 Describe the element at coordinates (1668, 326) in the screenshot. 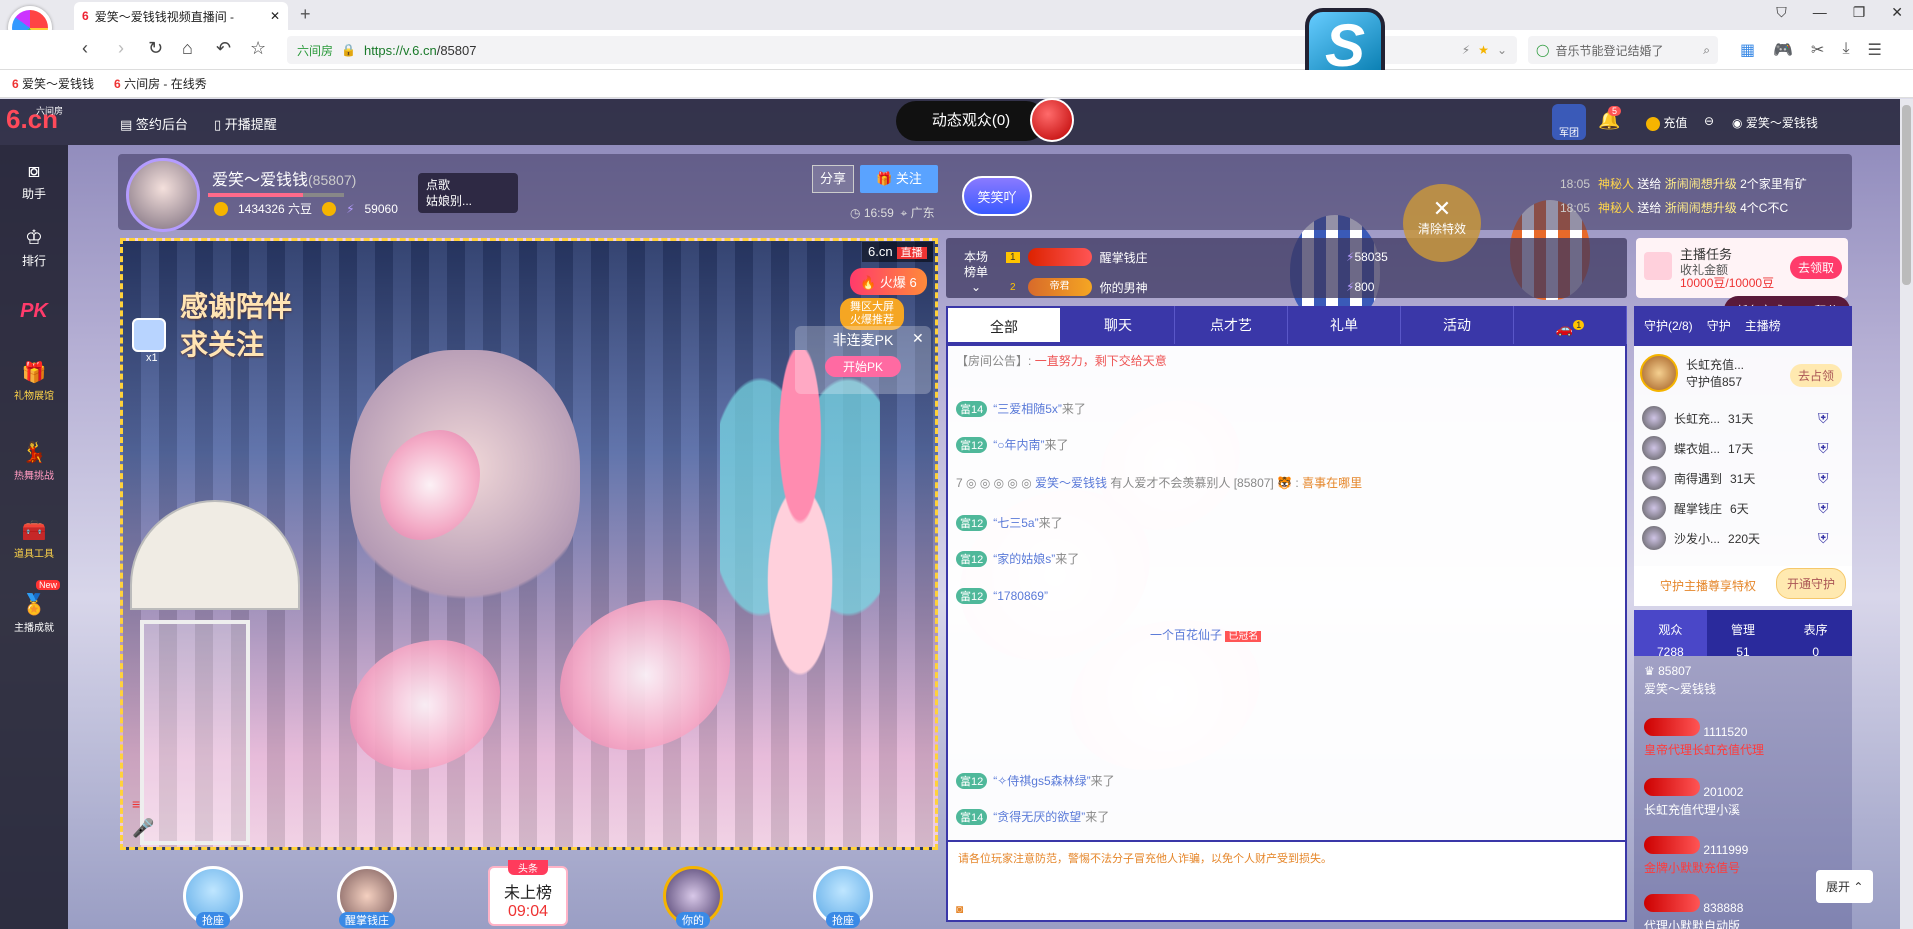

I see `tab-guard-count: 守护(2/8)` at that location.